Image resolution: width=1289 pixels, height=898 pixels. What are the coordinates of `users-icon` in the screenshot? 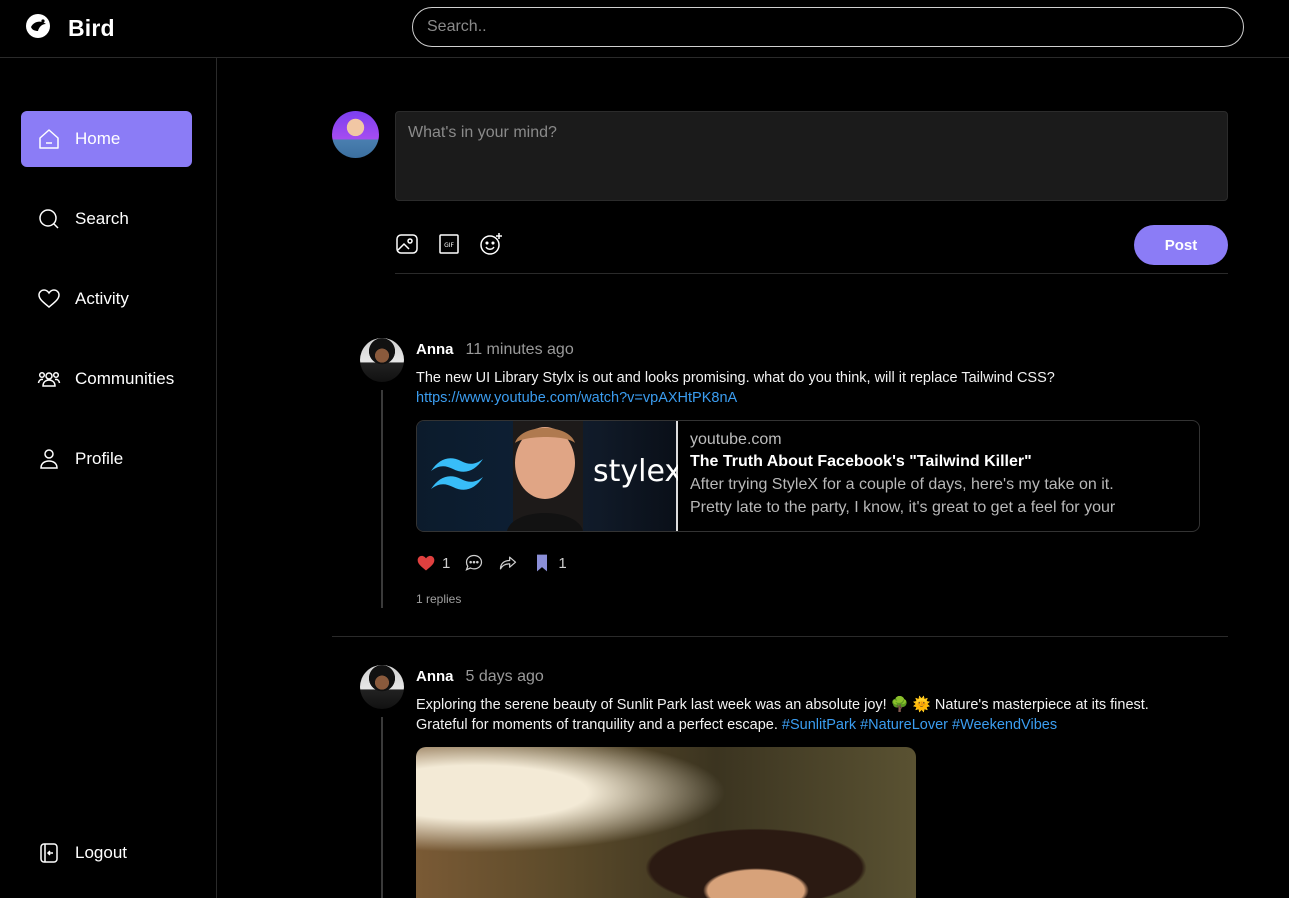 It's located at (49, 379).